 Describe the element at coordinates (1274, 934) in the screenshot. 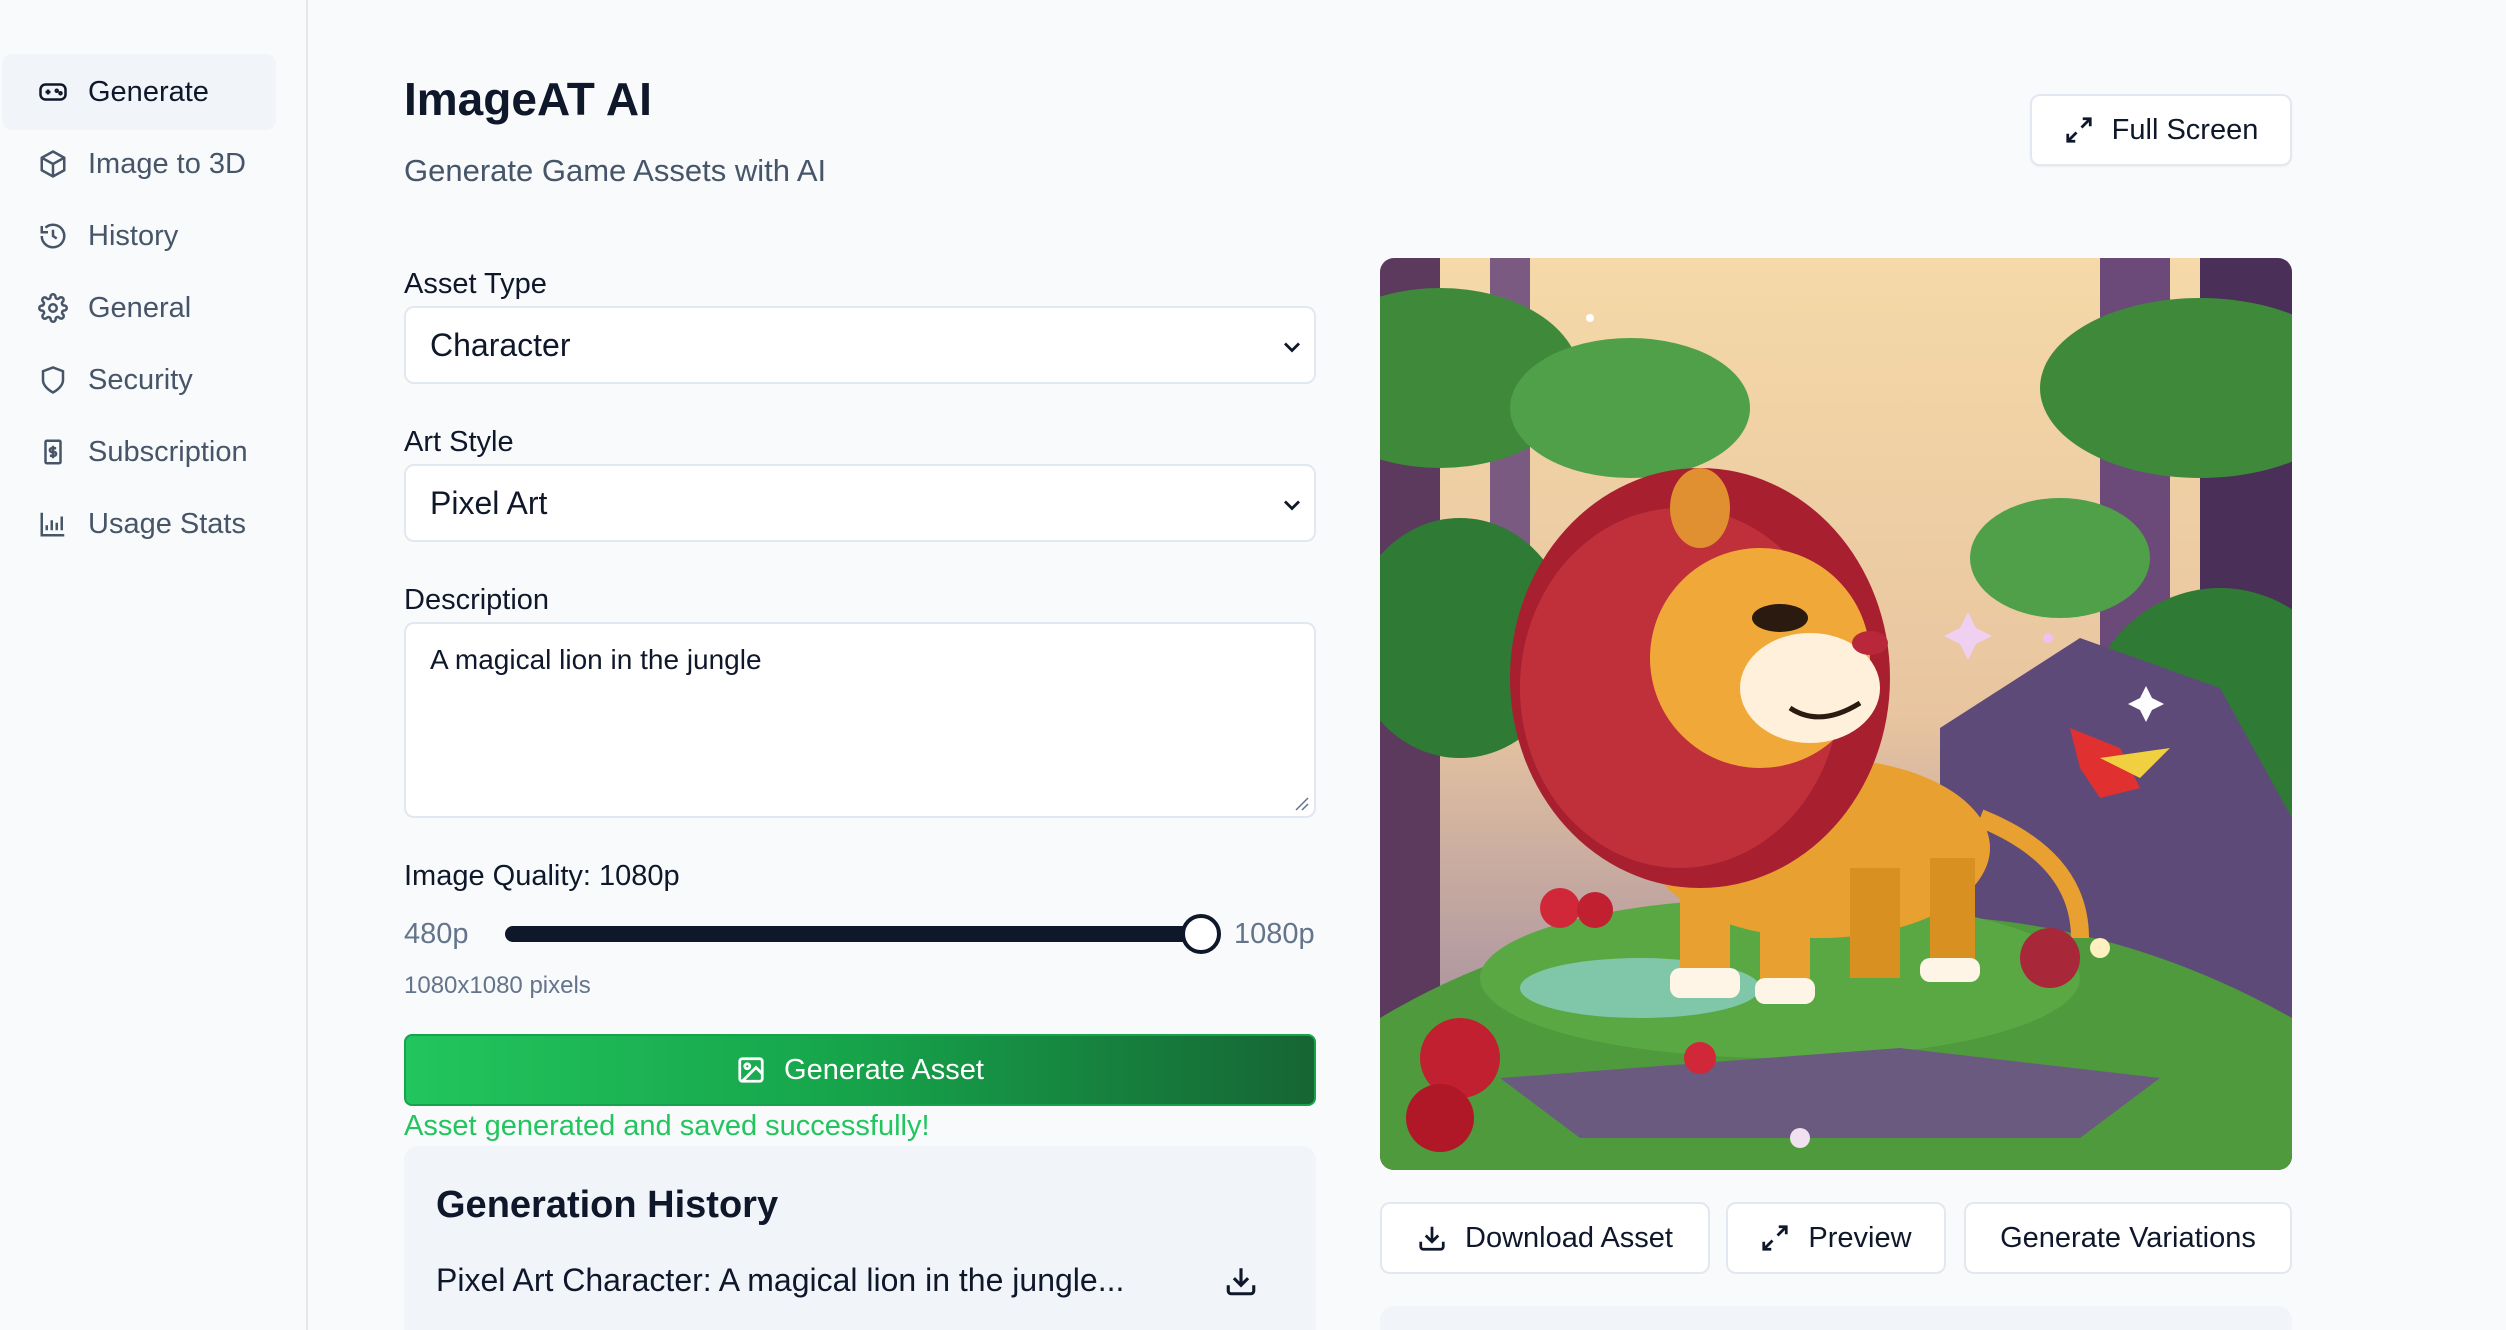

I see `quality-max-label: 1080p` at that location.